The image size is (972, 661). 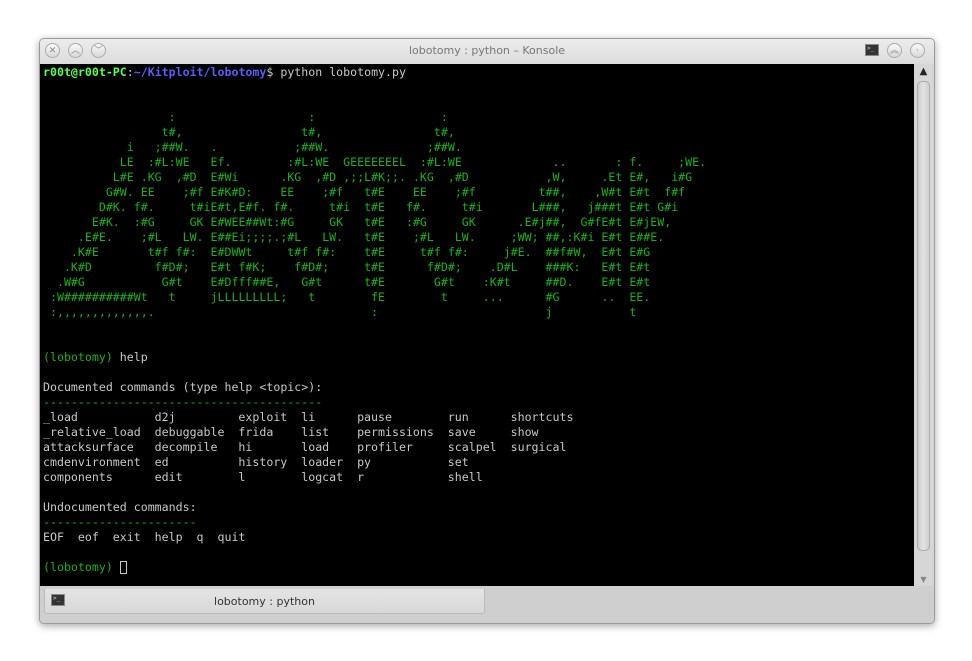 What do you see at coordinates (458, 417) in the screenshot?
I see `command-name: run` at bounding box center [458, 417].